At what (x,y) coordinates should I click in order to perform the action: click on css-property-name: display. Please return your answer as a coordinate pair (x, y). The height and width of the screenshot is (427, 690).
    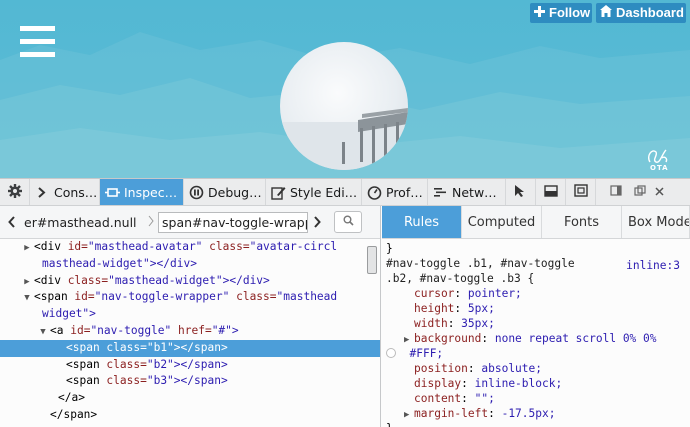
    Looking at the image, I should click on (437, 383).